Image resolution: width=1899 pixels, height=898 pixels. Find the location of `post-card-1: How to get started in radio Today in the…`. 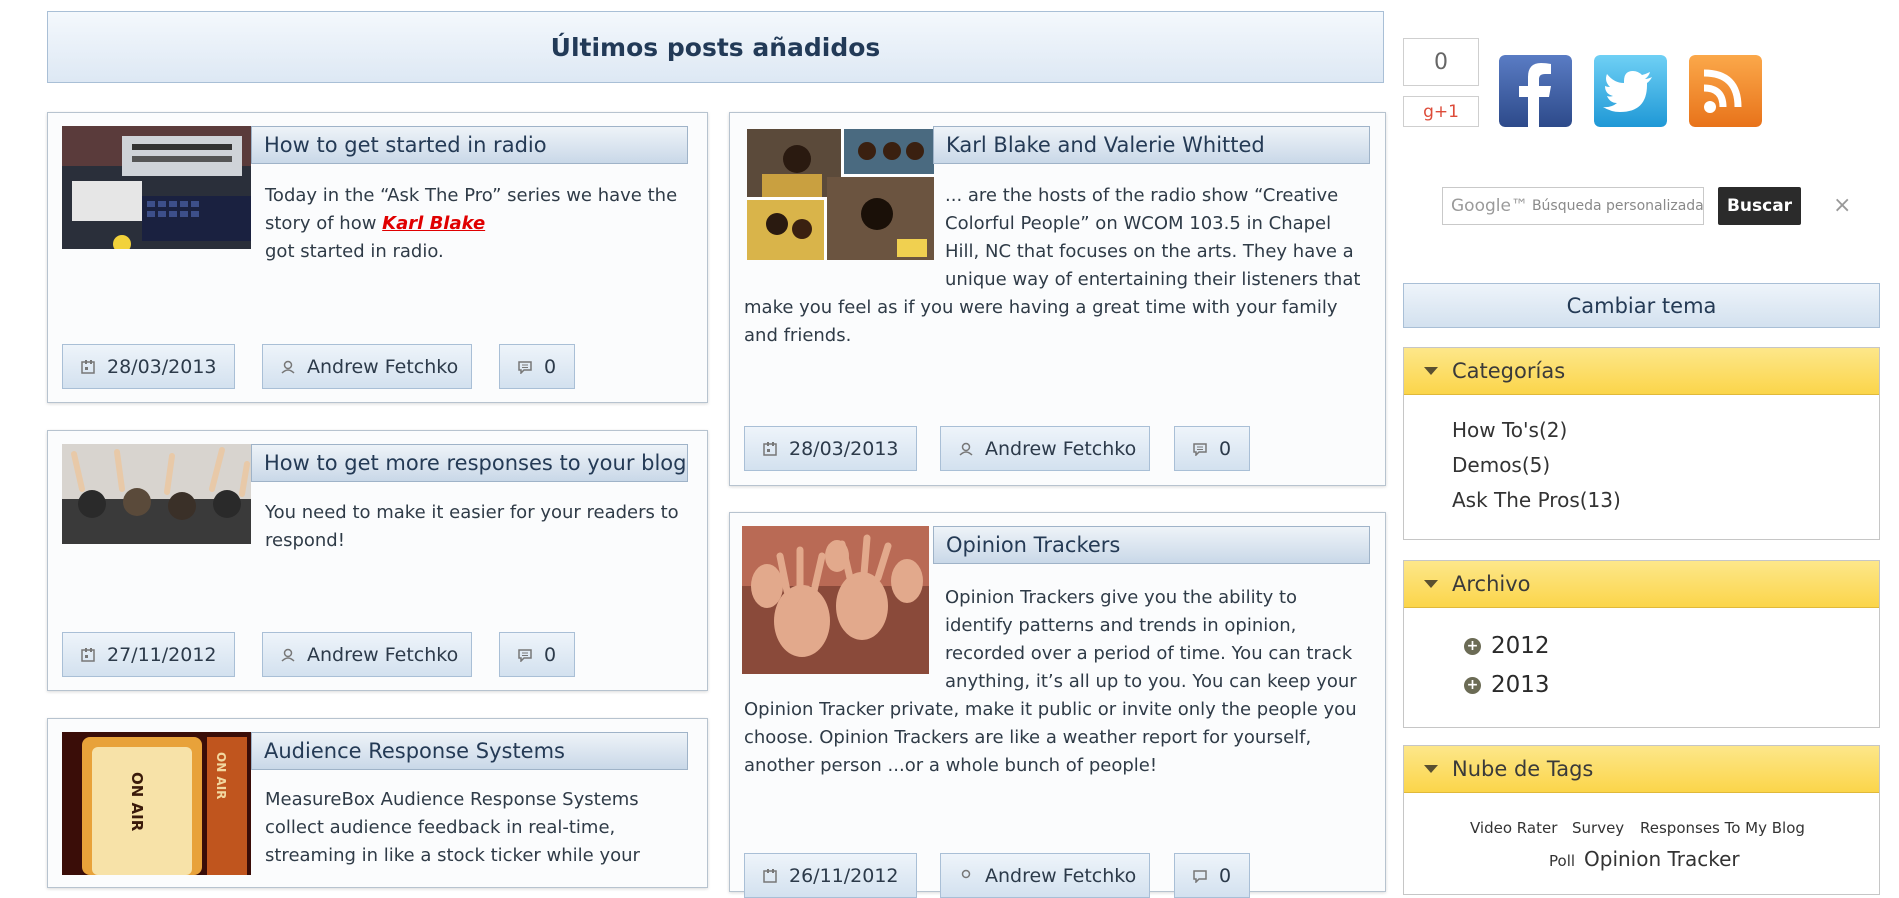

post-card-1: How to get started in radio Today in the… is located at coordinates (377, 257).